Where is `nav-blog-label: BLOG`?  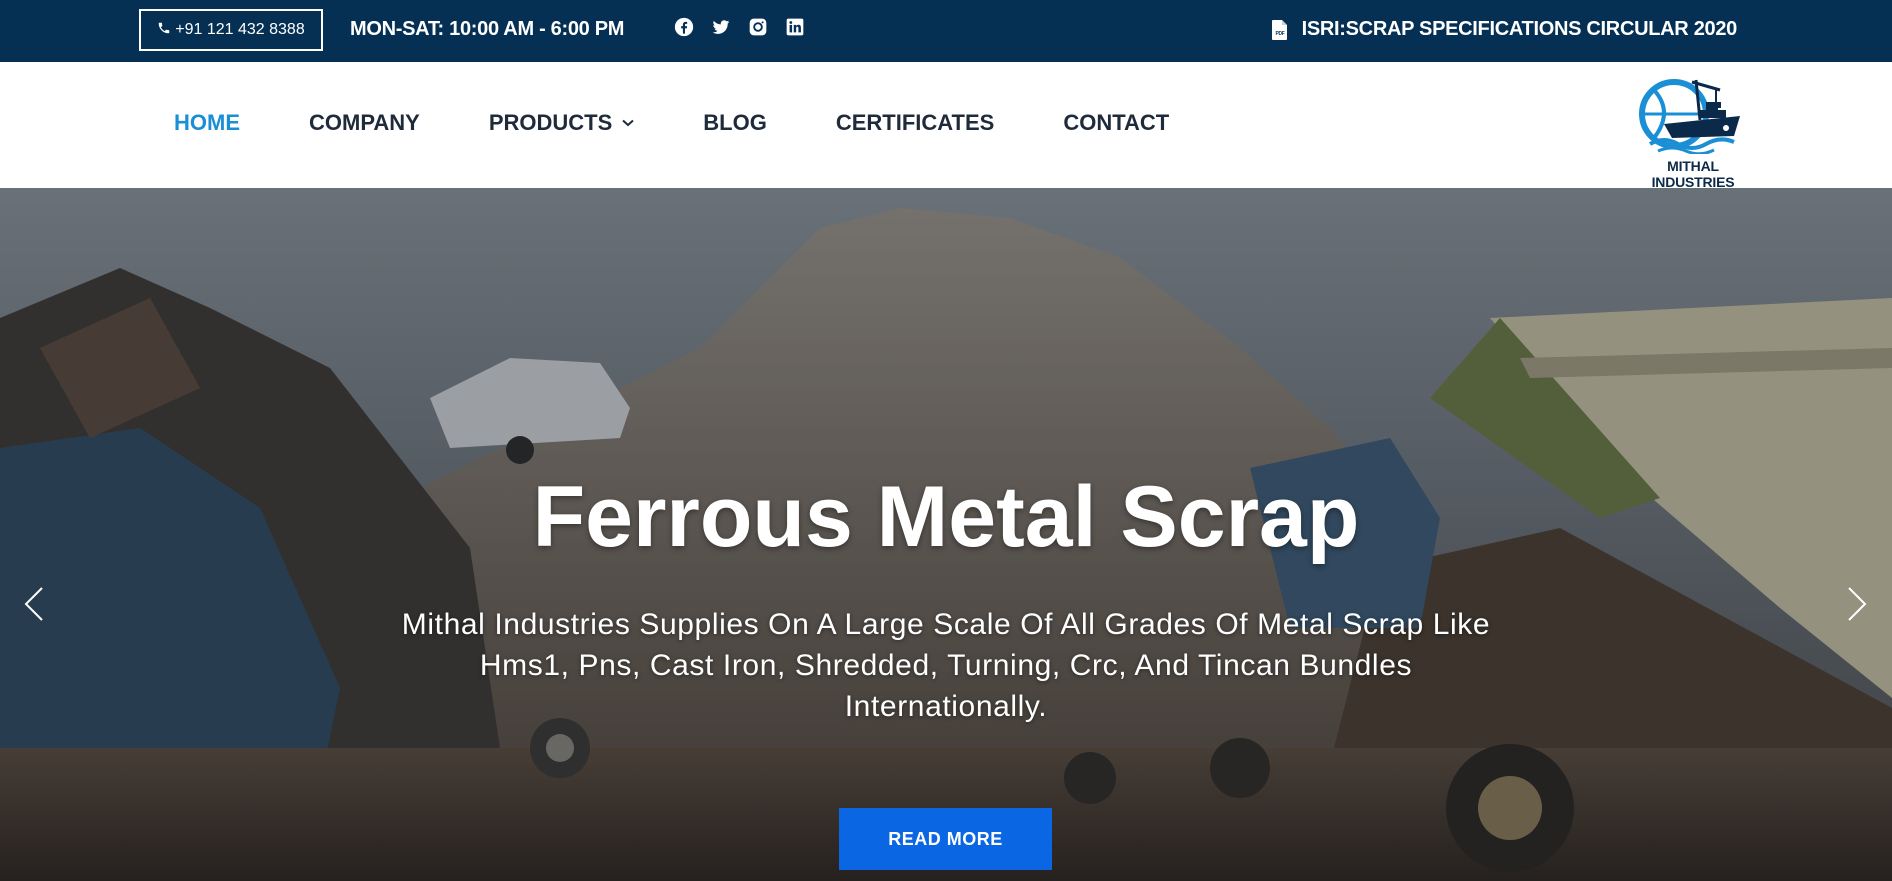 nav-blog-label: BLOG is located at coordinates (735, 122).